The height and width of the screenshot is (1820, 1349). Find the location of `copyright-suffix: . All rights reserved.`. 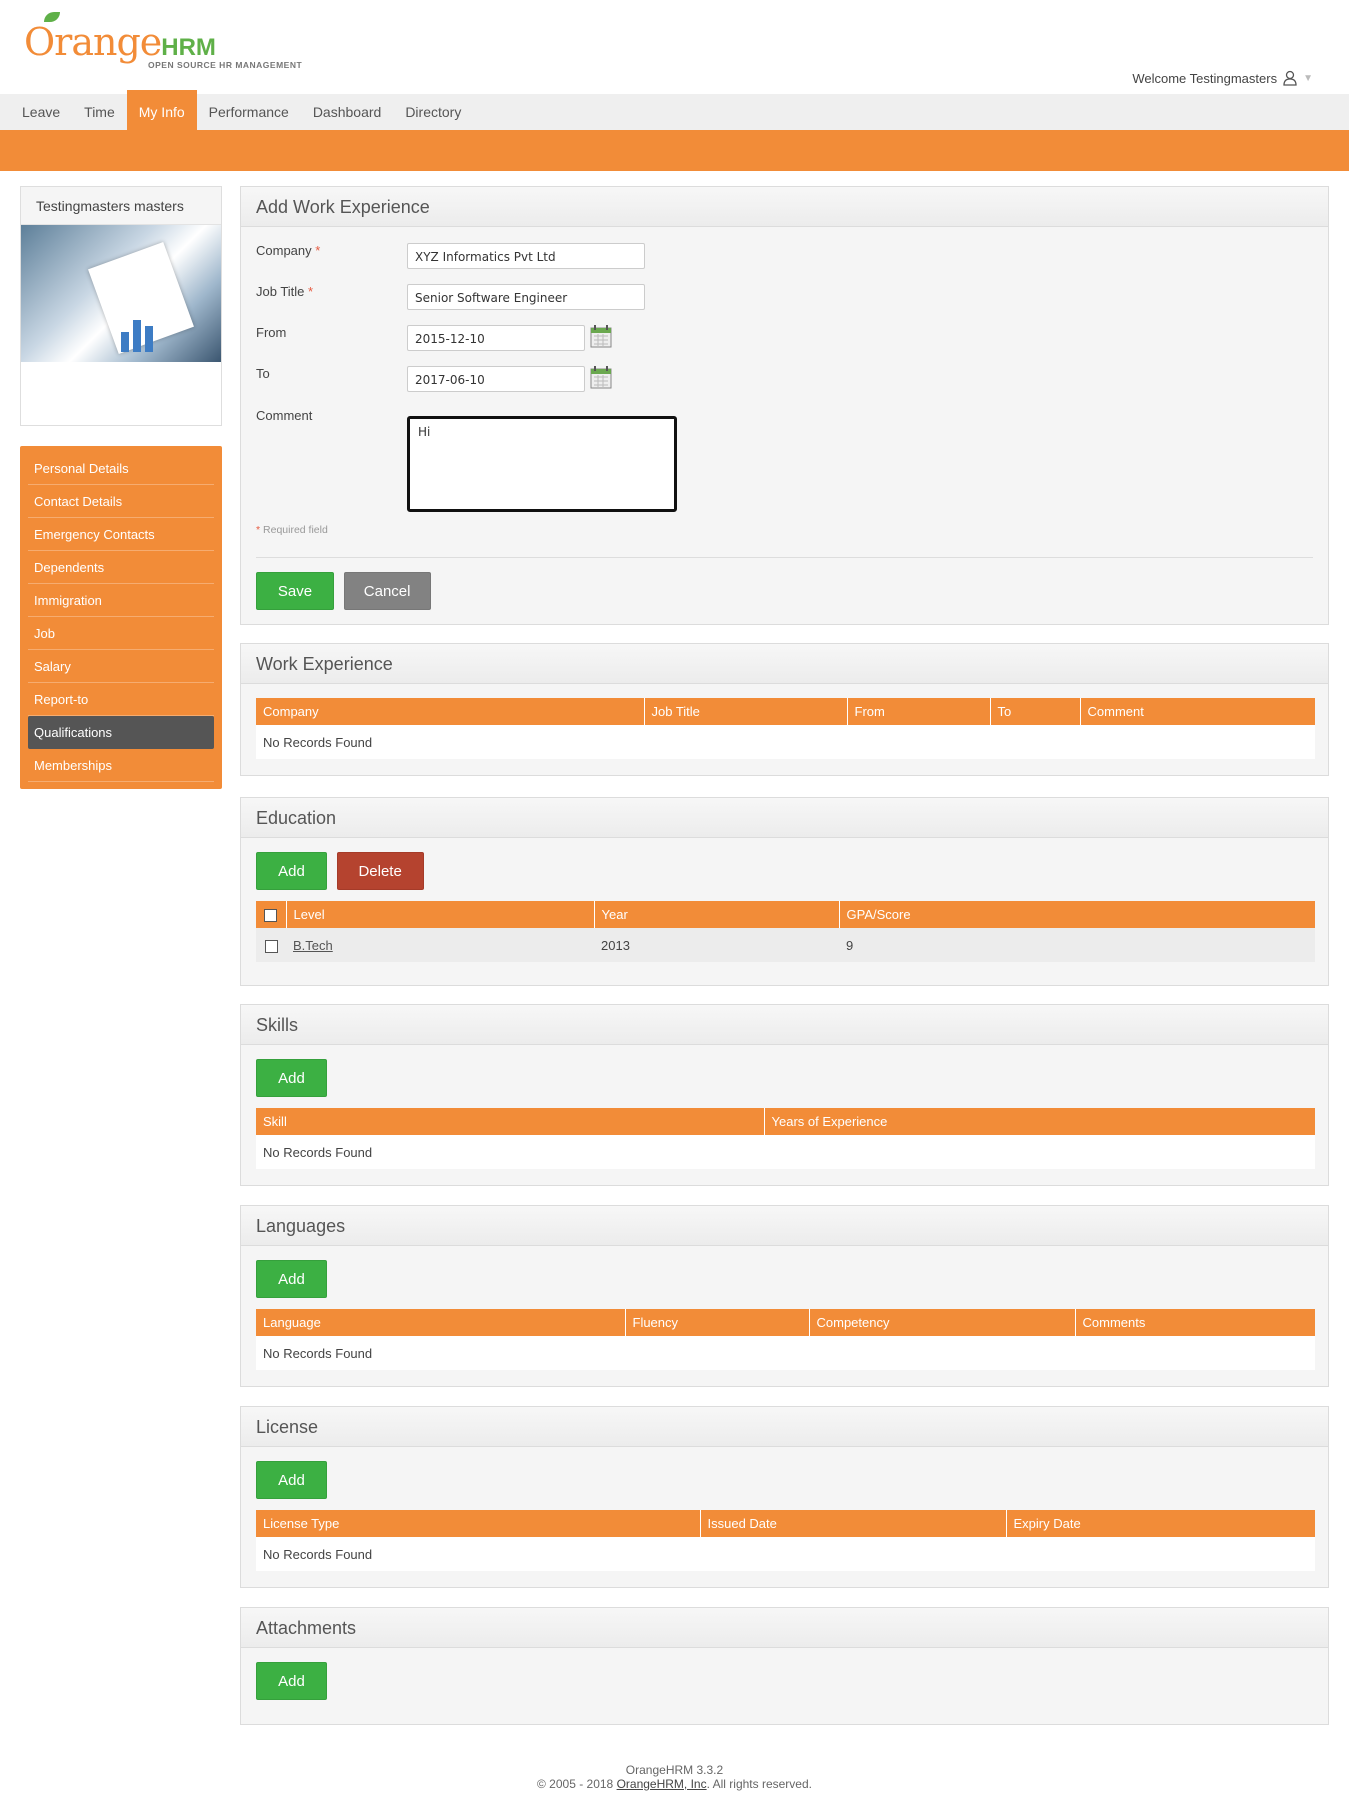

copyright-suffix: . All rights reserved. is located at coordinates (759, 1784).